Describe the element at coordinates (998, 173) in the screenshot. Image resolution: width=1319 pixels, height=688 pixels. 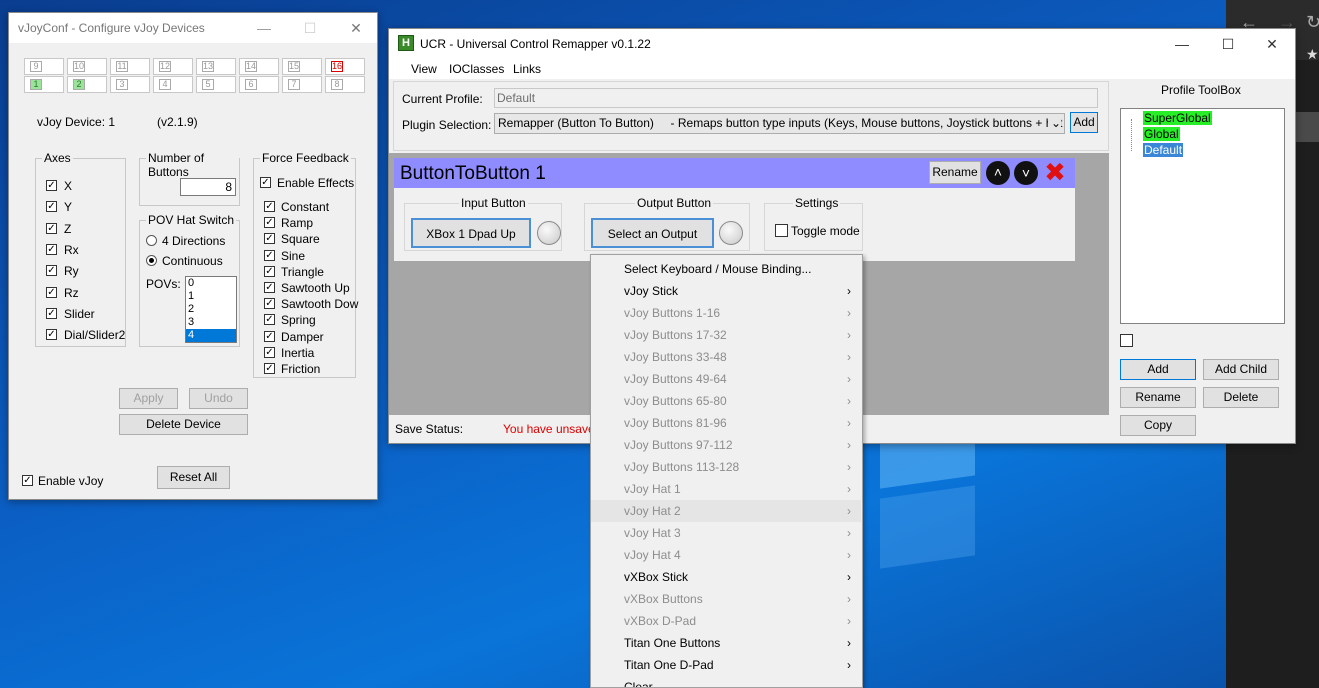
I see `move-up-icon: ˄` at that location.